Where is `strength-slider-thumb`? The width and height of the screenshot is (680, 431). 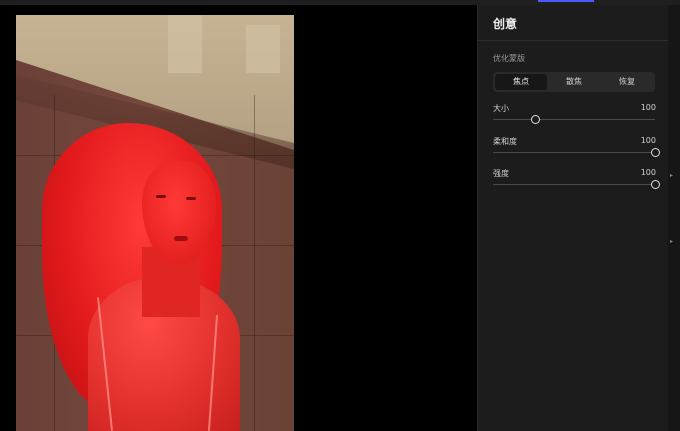 strength-slider-thumb is located at coordinates (655, 184).